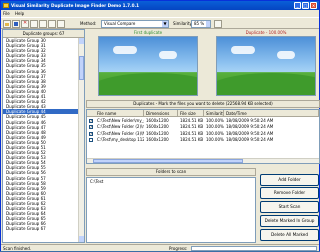  Describe the element at coordinates (161, 113) in the screenshot. I see `col-dimensions: Dimensions` at that location.